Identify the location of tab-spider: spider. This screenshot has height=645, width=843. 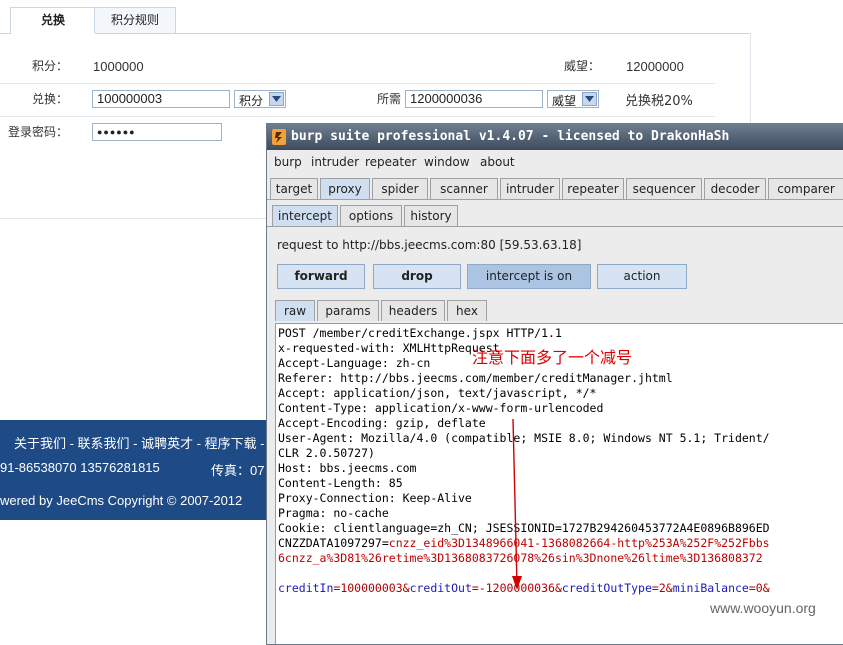
(400, 188).